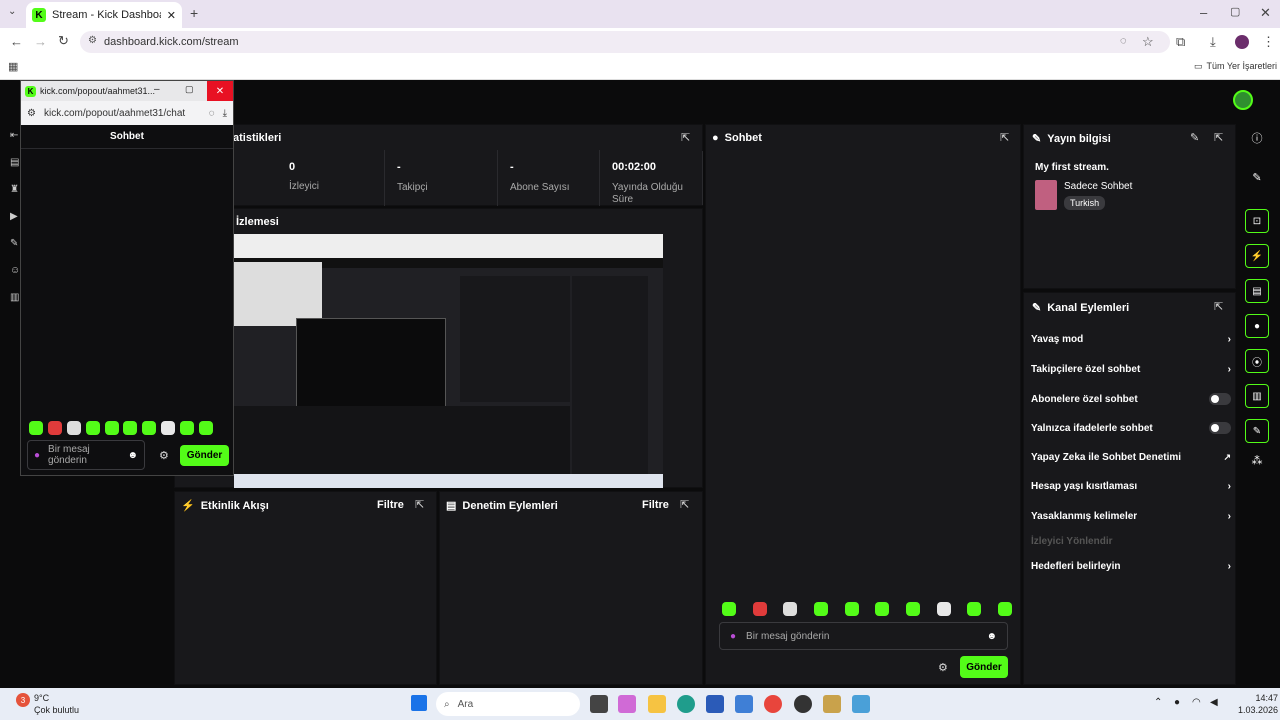 Image resolution: width=1280 pixels, height=720 pixels. Describe the element at coordinates (419, 703) in the screenshot. I see `windows-start-icon` at that location.